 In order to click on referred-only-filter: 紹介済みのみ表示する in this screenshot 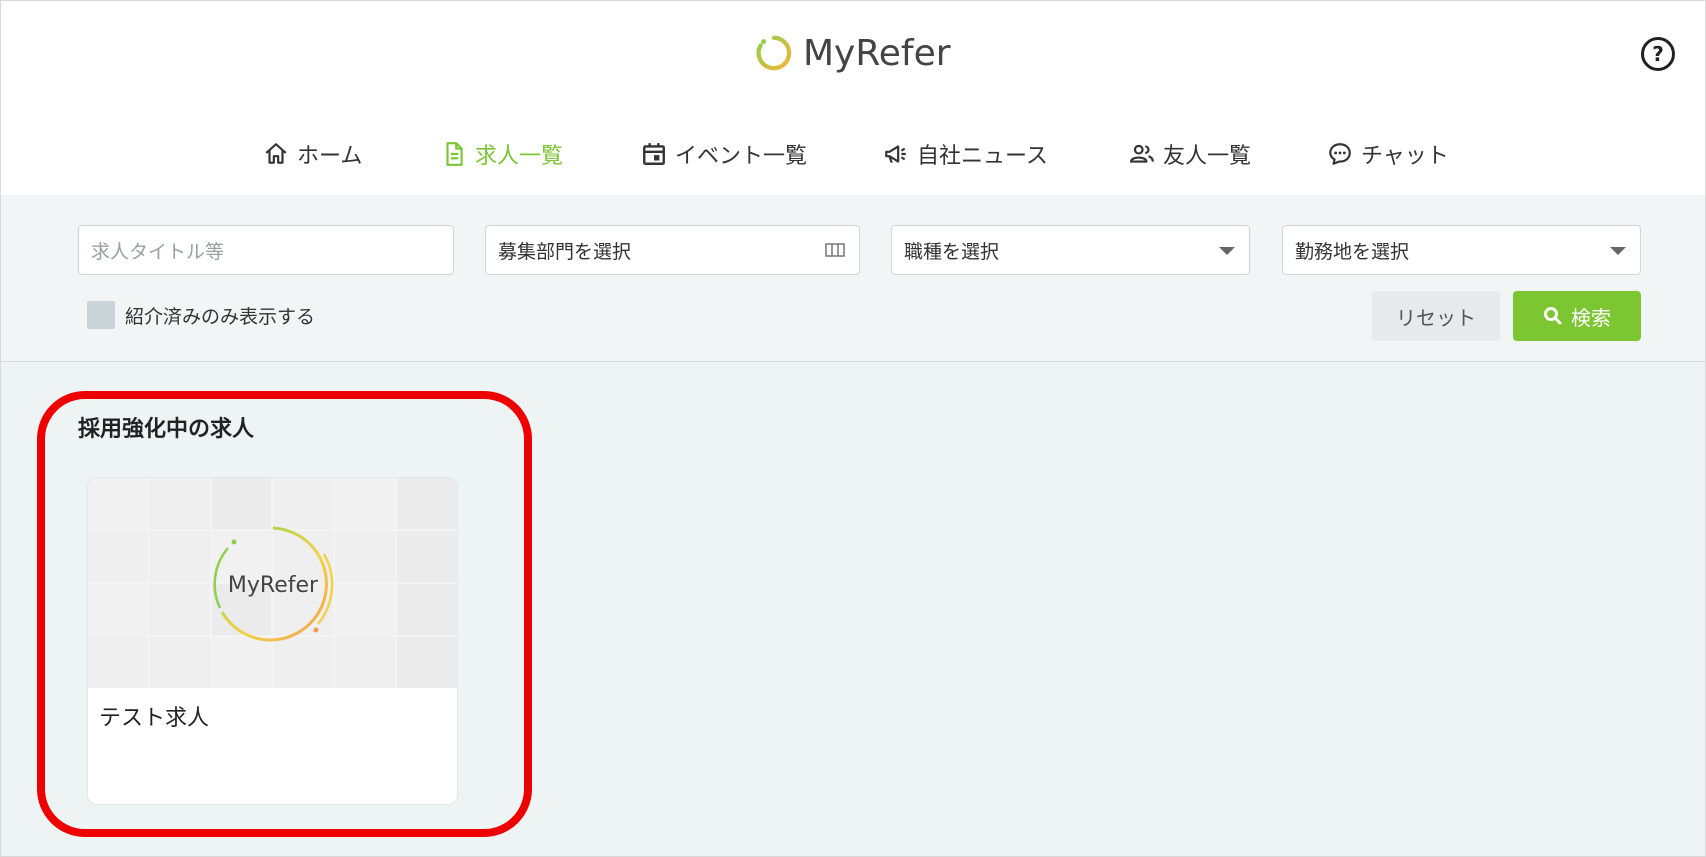, I will do `click(201, 315)`.